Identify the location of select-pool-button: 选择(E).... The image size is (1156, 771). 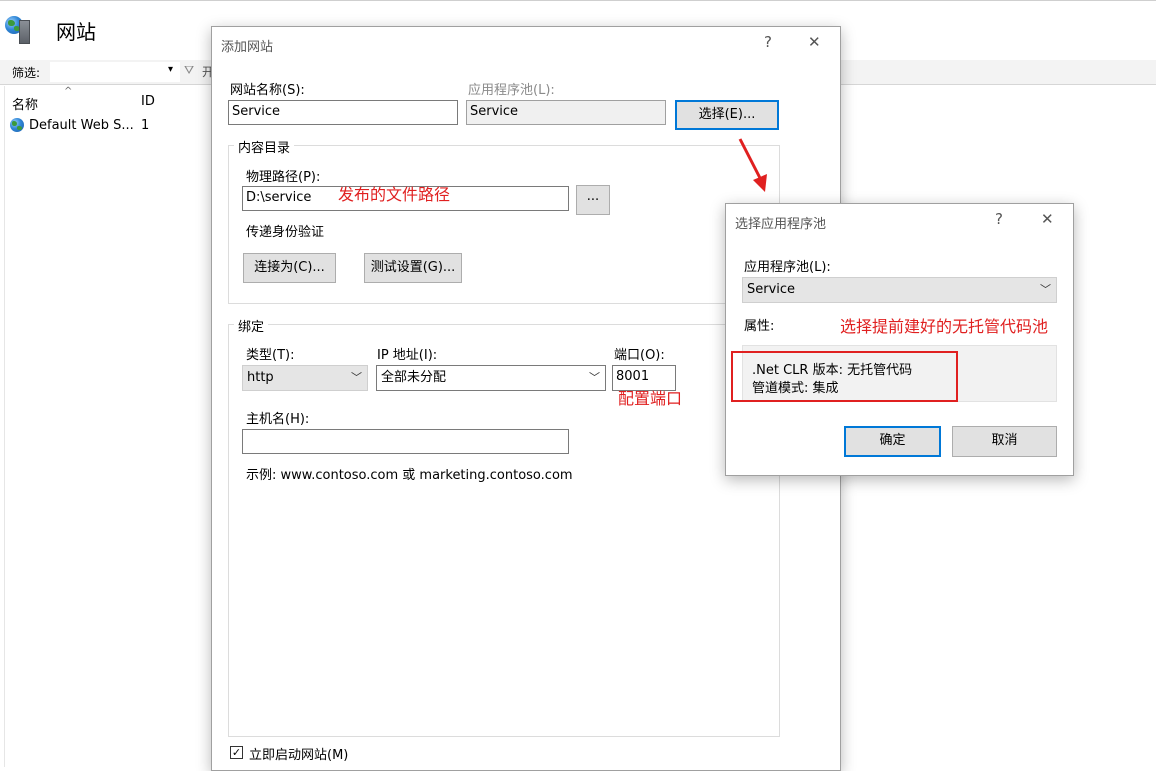
(727, 115).